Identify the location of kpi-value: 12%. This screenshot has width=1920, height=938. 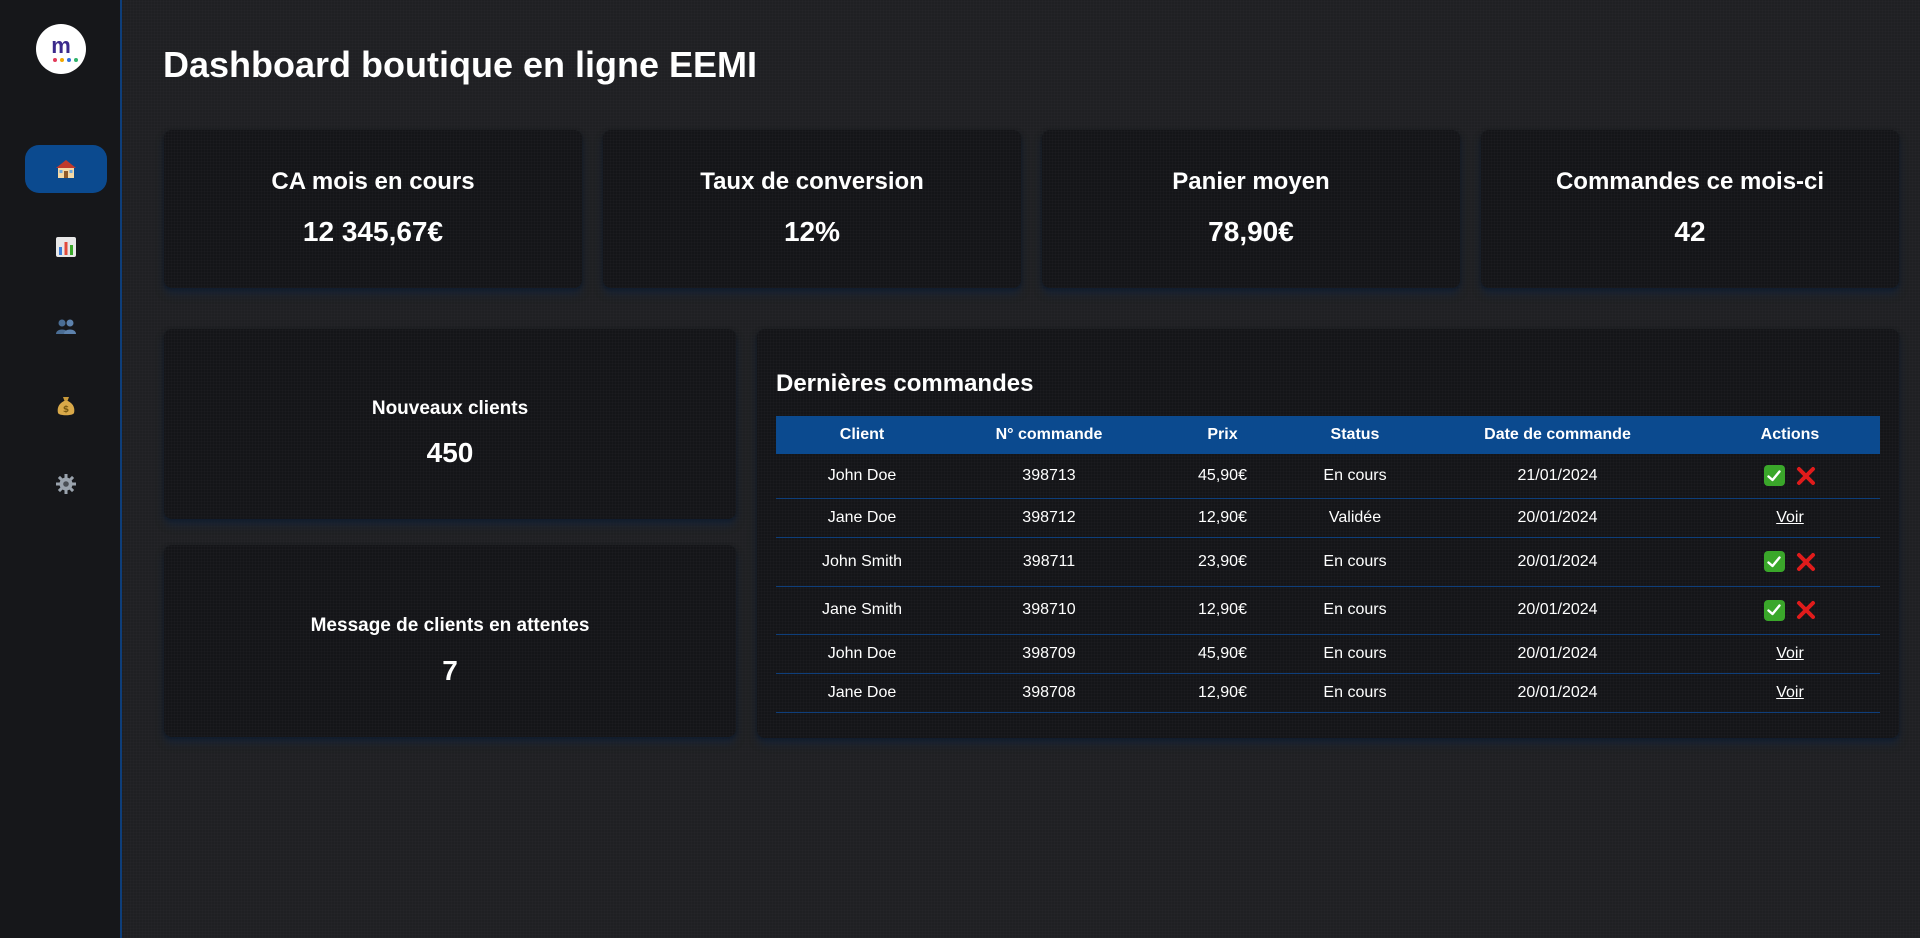
(812, 231).